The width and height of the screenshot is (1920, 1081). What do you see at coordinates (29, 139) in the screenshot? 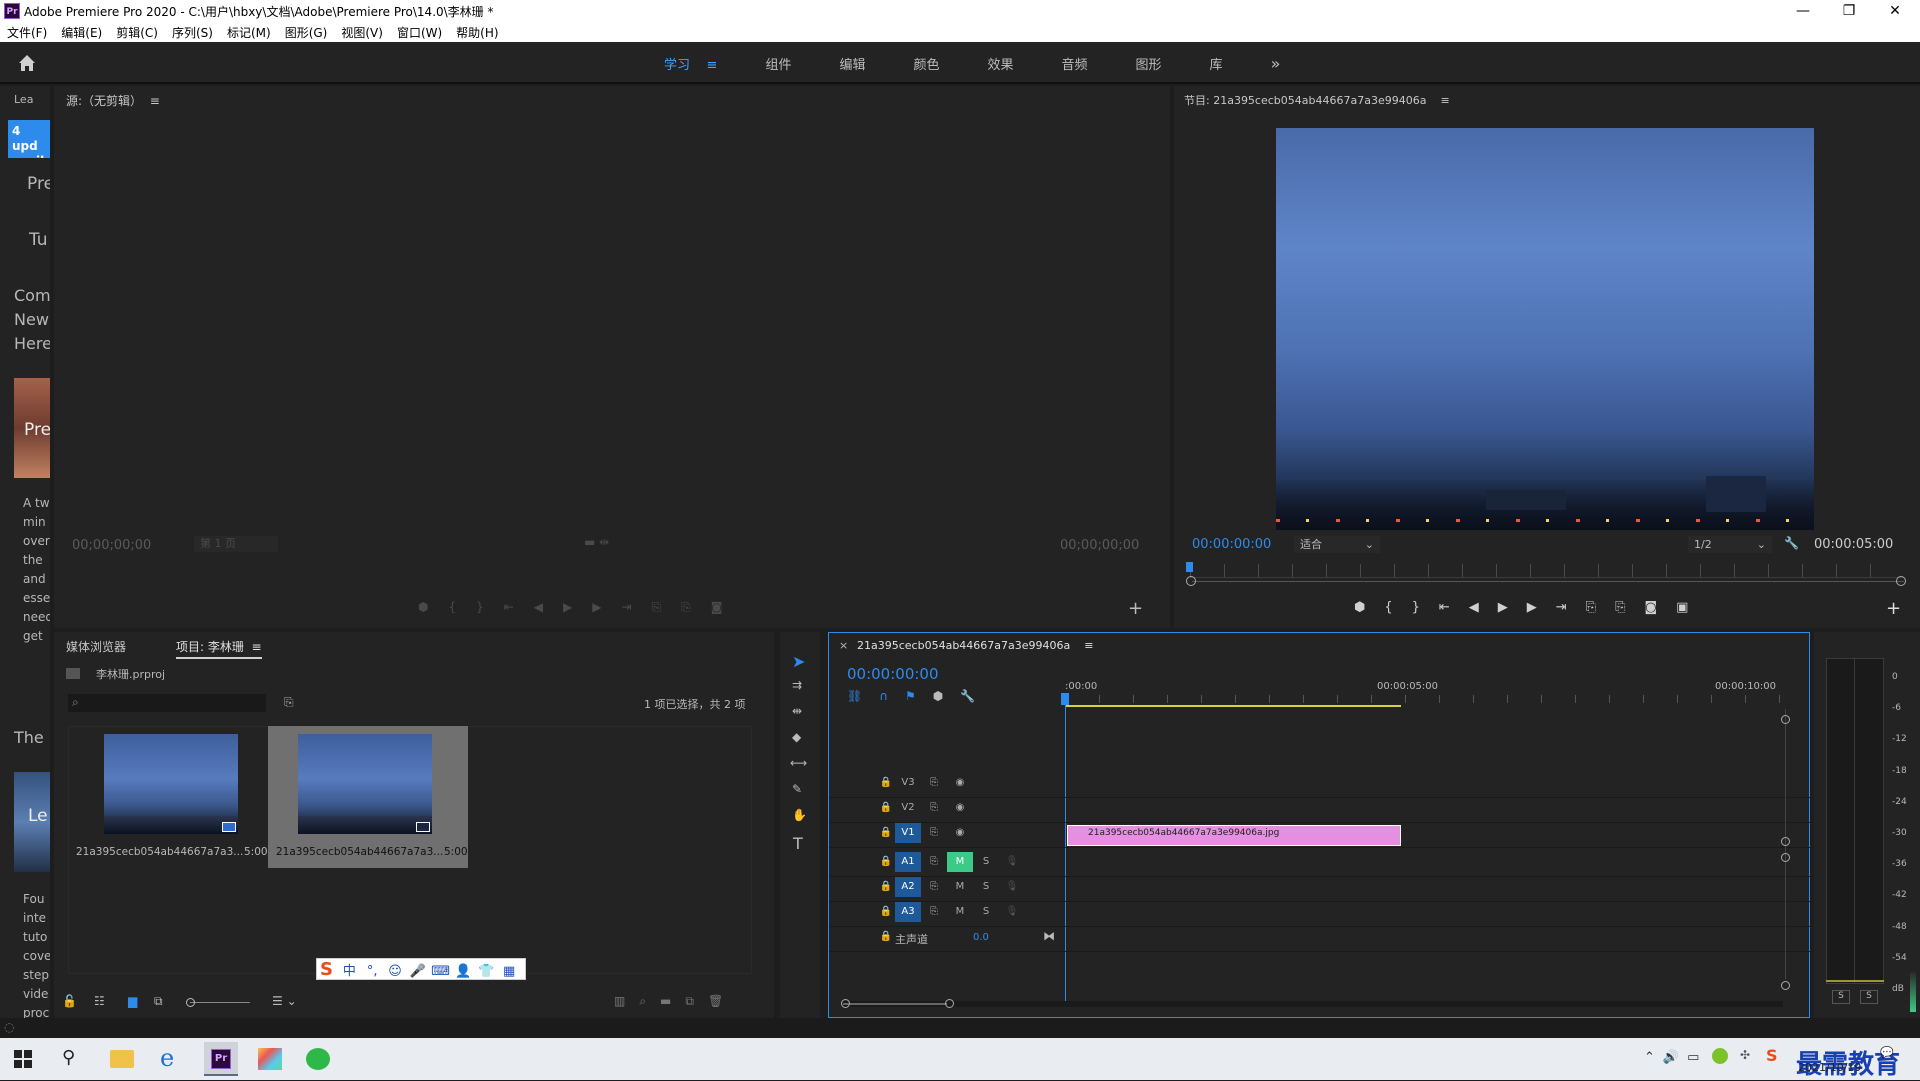
I see `update-banner: 4 upd avail` at bounding box center [29, 139].